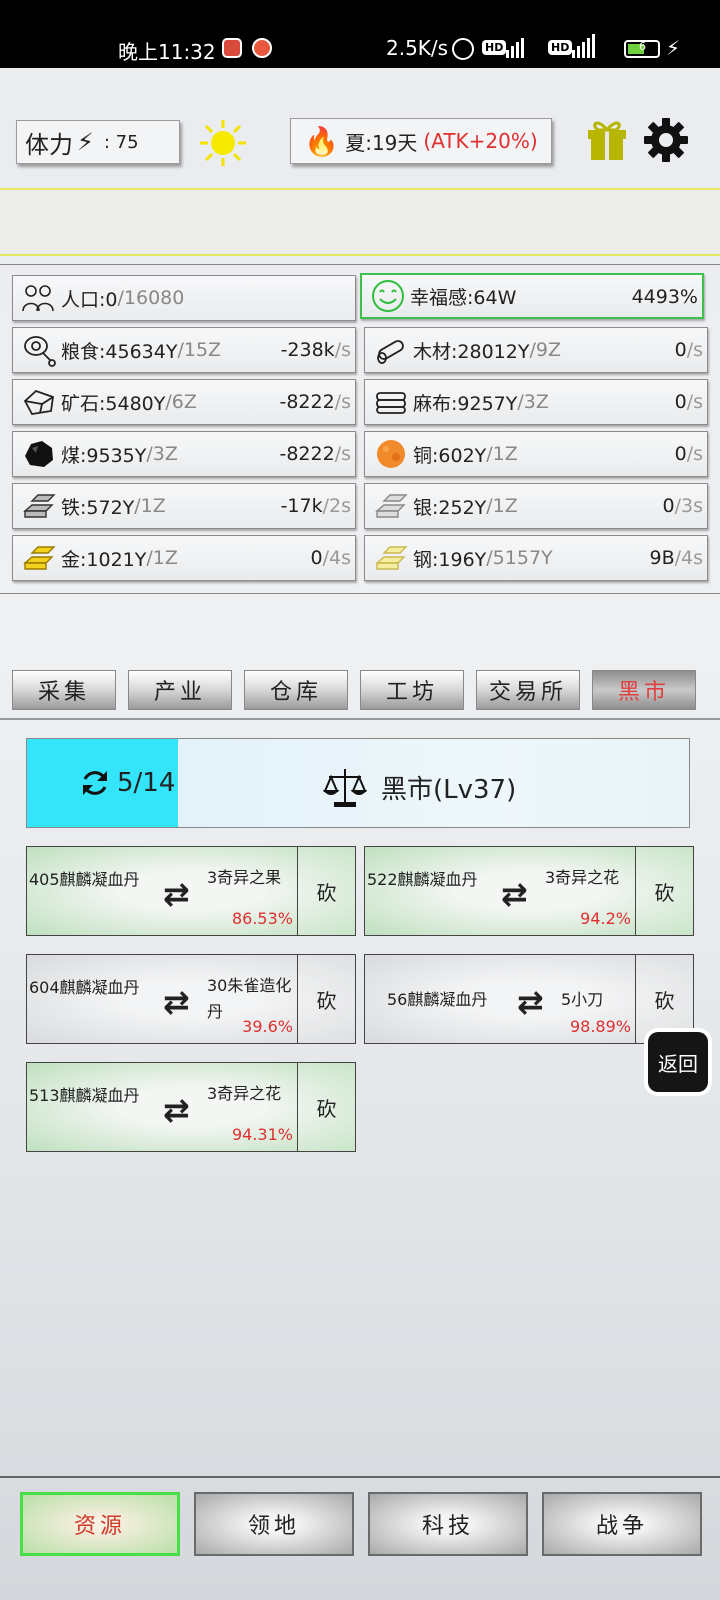 The width and height of the screenshot is (720, 1600). Describe the element at coordinates (49, 144) in the screenshot. I see `stamina-label: 体力` at that location.